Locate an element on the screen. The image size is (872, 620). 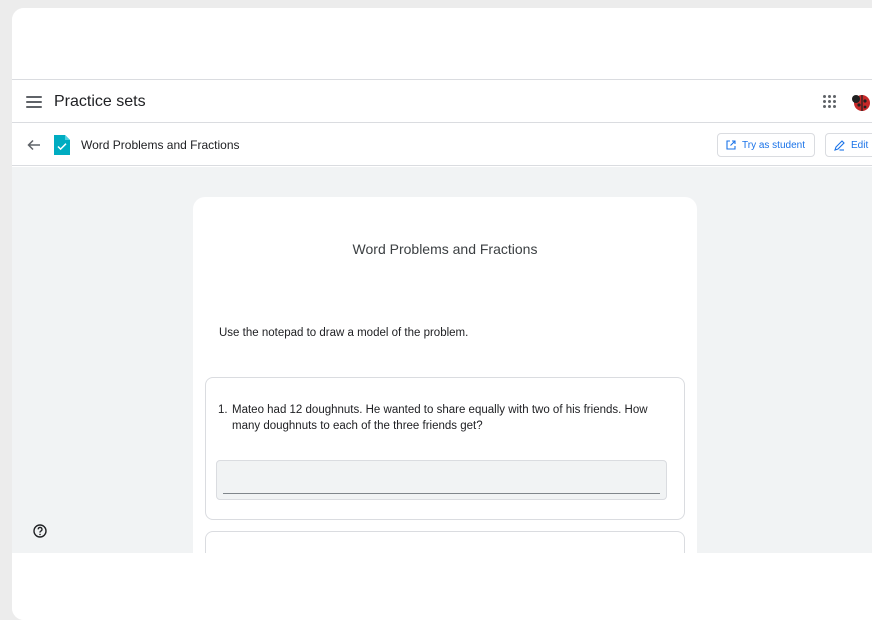
arrow-back-icon is located at coordinates (34, 145).